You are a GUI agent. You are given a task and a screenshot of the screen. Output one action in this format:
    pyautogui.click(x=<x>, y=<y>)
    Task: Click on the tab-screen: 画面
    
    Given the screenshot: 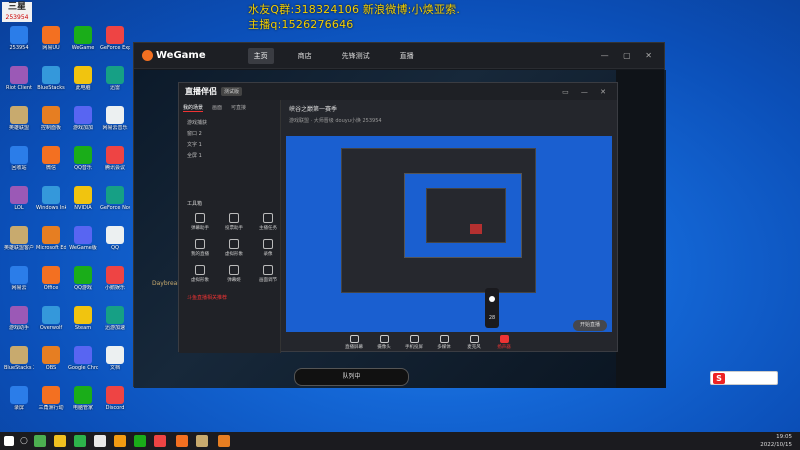 What is the action you would take?
    pyautogui.click(x=217, y=108)
    